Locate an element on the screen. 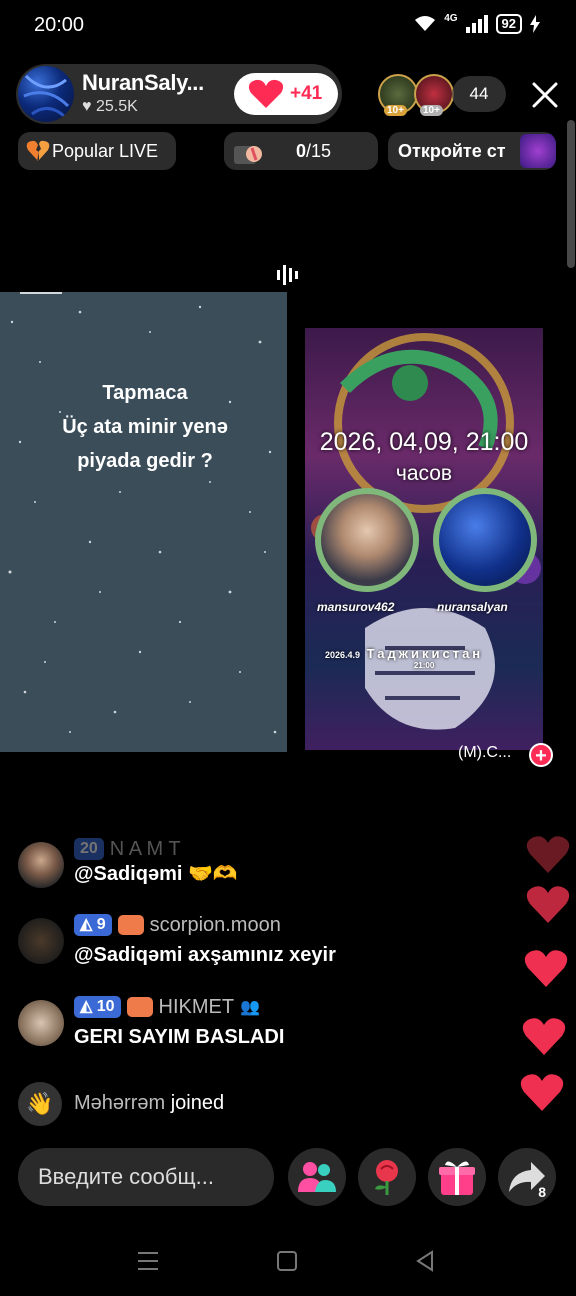  poster-user2-name: nuransalyan is located at coordinates (472, 607).